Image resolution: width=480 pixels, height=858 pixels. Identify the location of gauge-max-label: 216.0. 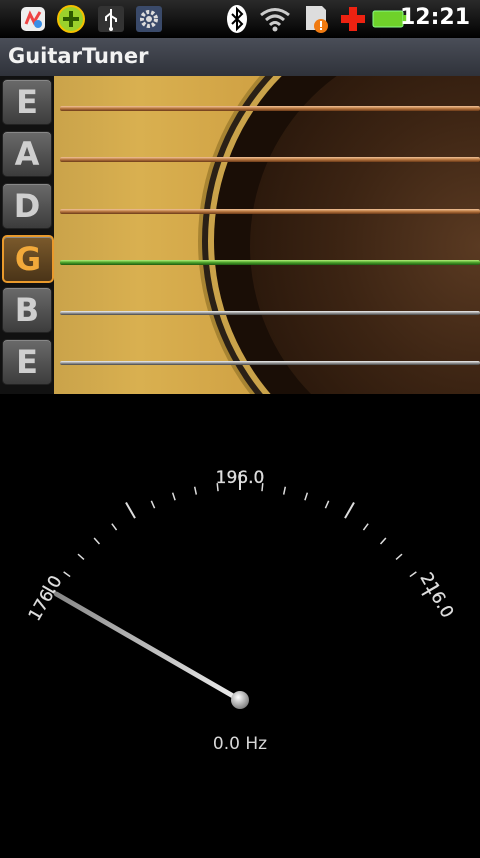
(437, 595).